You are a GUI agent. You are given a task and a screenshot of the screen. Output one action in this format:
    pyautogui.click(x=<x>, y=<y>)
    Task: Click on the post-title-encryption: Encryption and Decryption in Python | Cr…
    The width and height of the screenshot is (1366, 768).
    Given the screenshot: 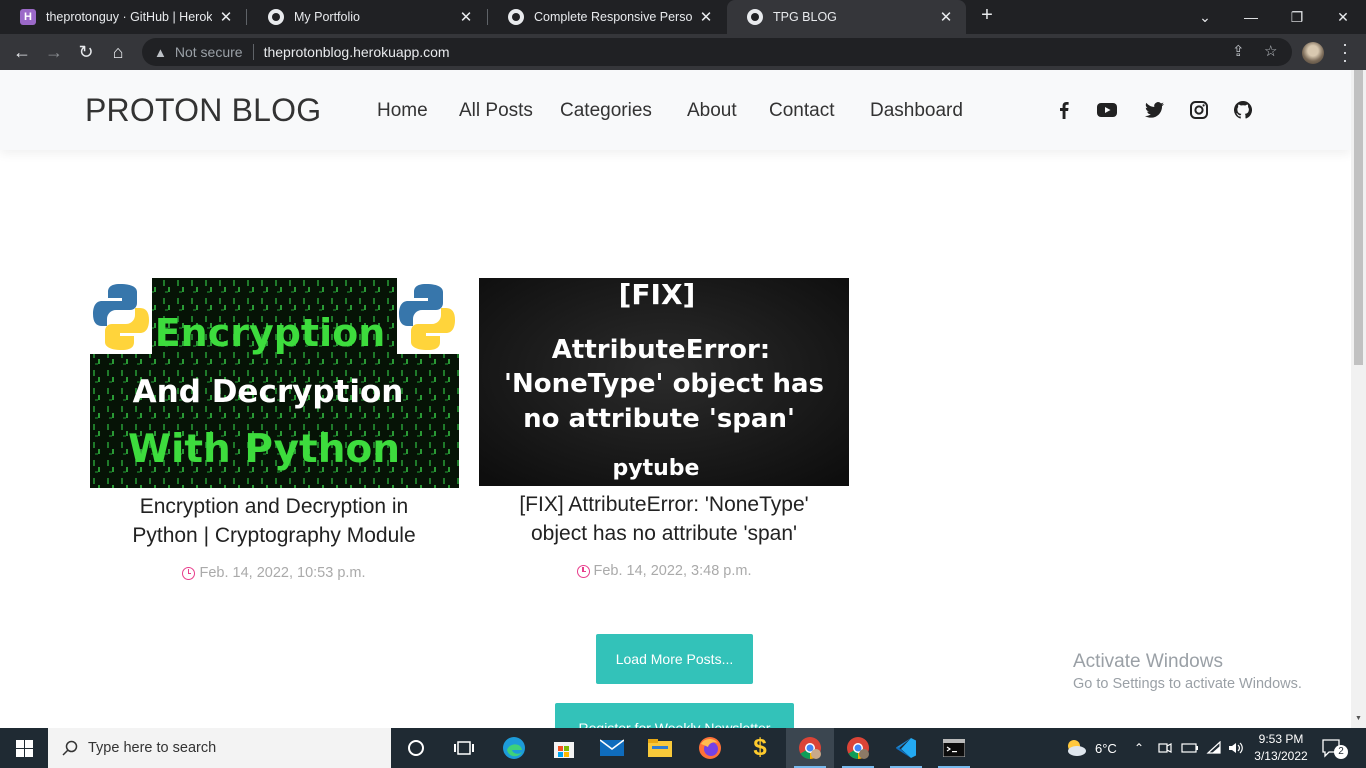 What is the action you would take?
    pyautogui.click(x=274, y=521)
    